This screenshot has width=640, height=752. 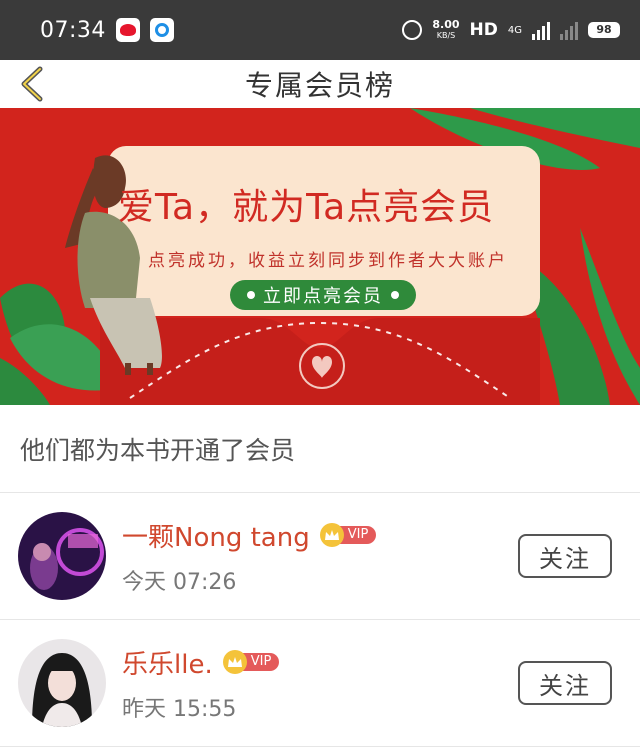 I want to click on hd-indicator: HD, so click(x=483, y=30).